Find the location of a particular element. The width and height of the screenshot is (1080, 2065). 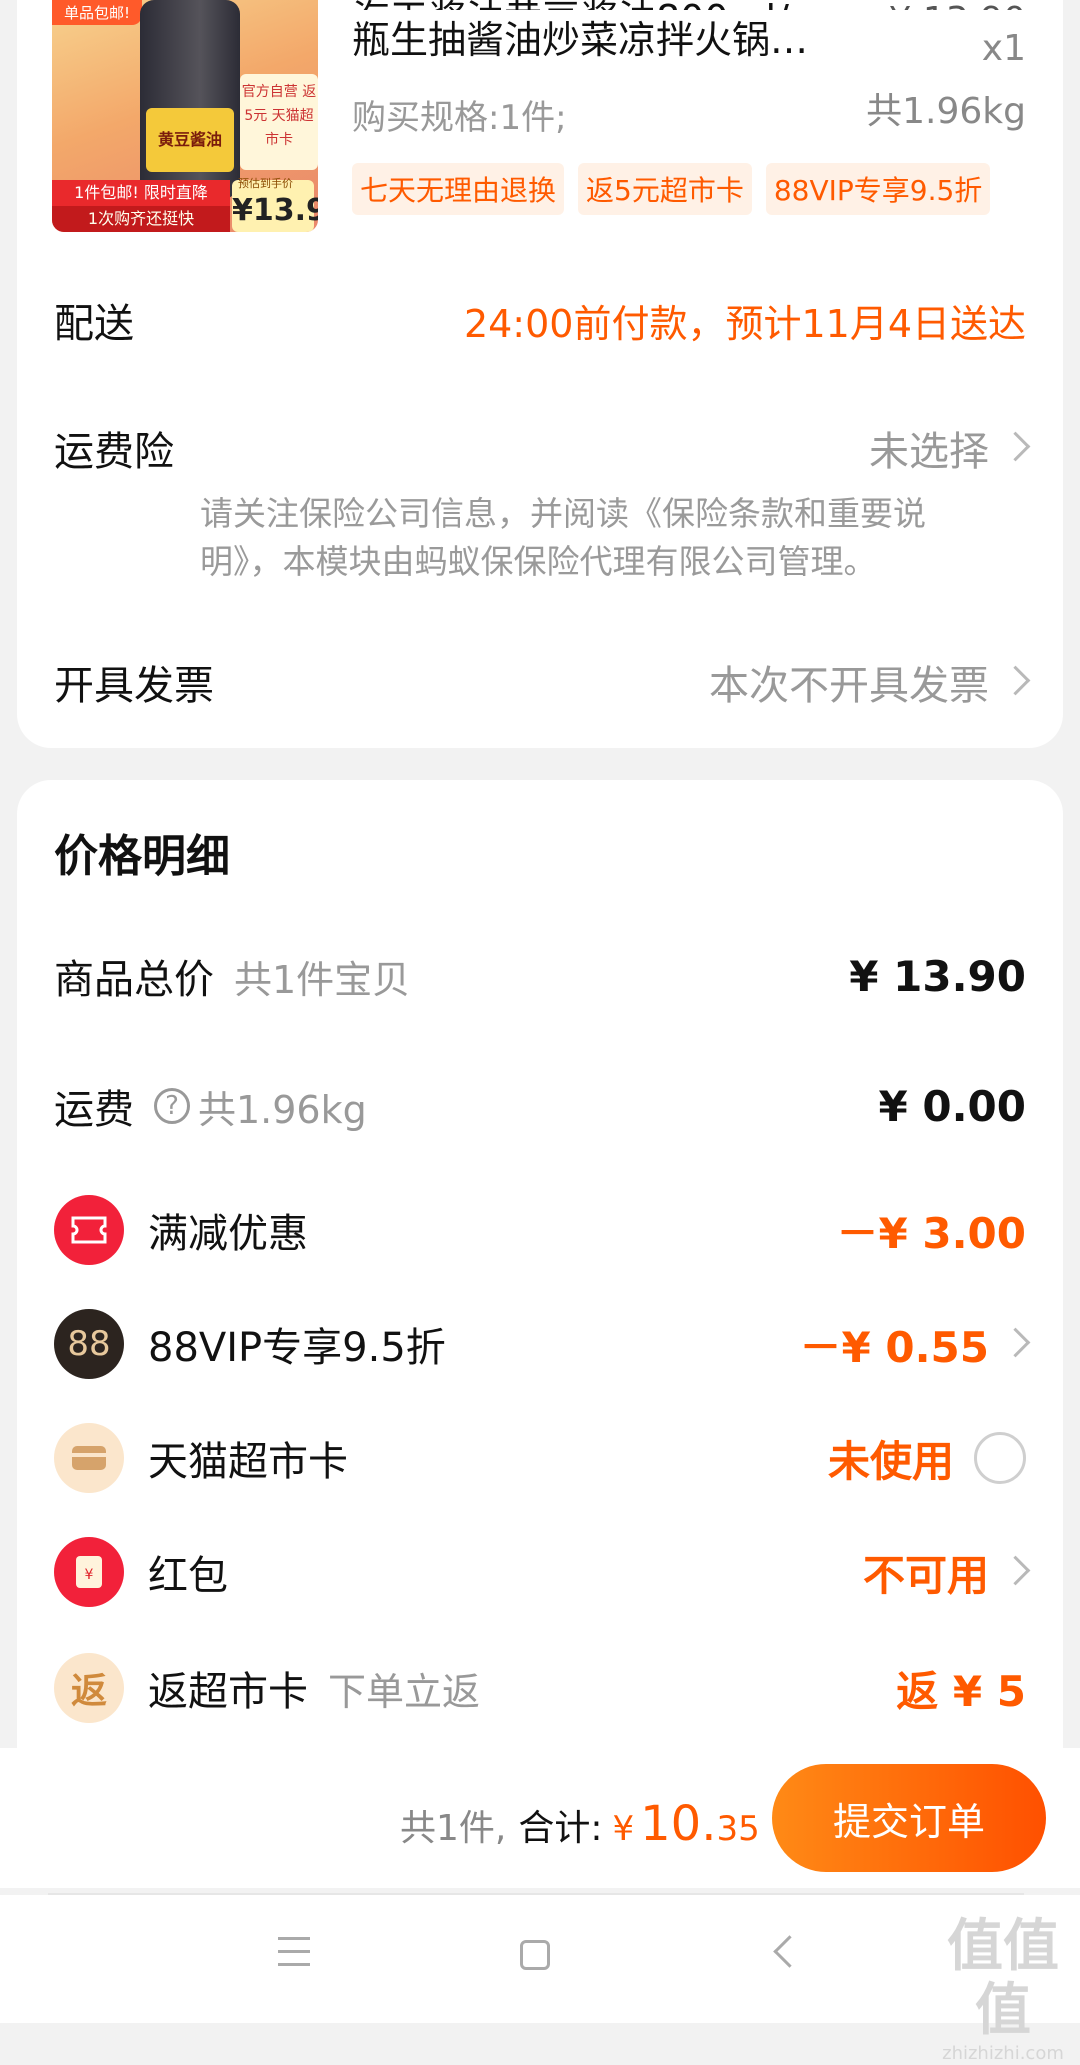

product-tags: 七天无理由退换 返5元超市卡 88VIP专享9.5折 is located at coordinates (671, 189).